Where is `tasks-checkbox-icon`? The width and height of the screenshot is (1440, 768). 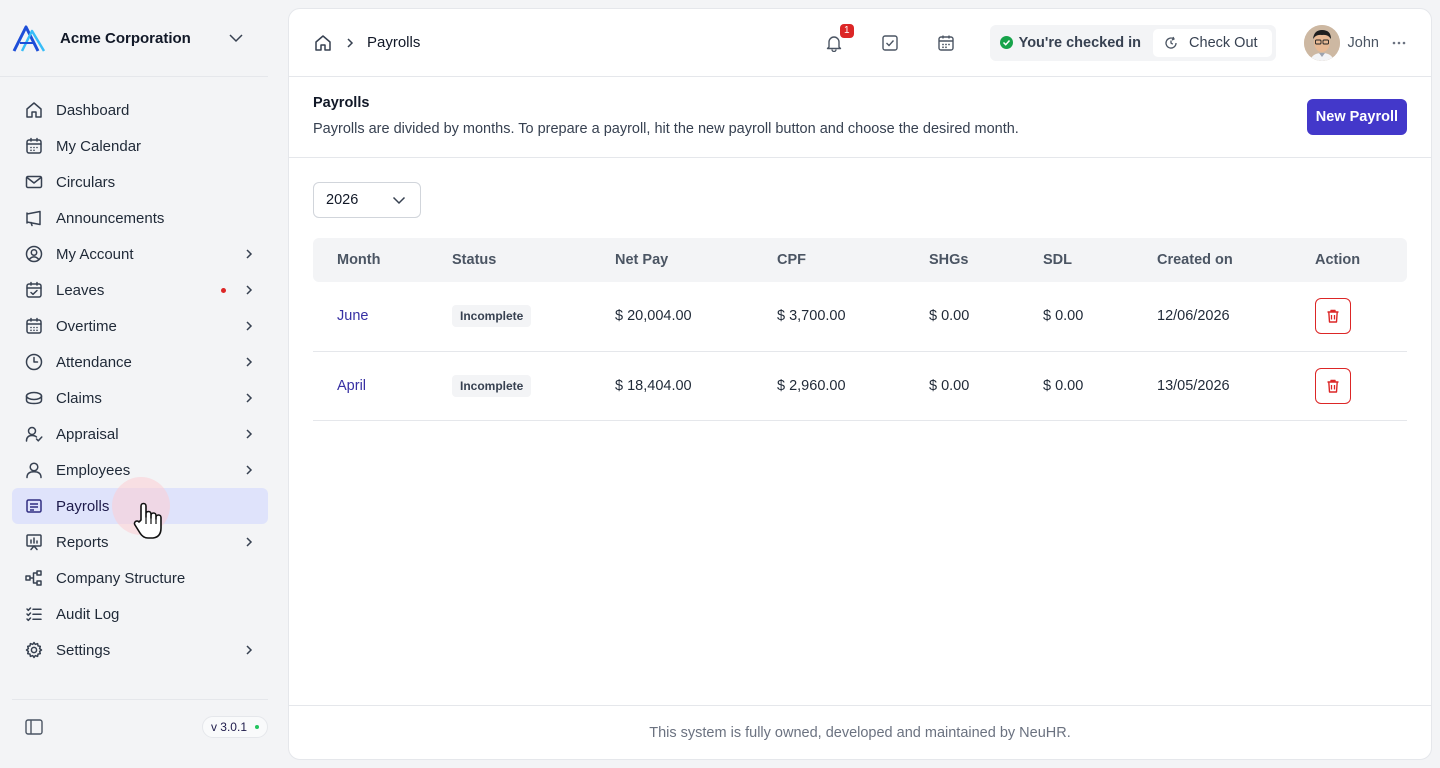 tasks-checkbox-icon is located at coordinates (890, 43).